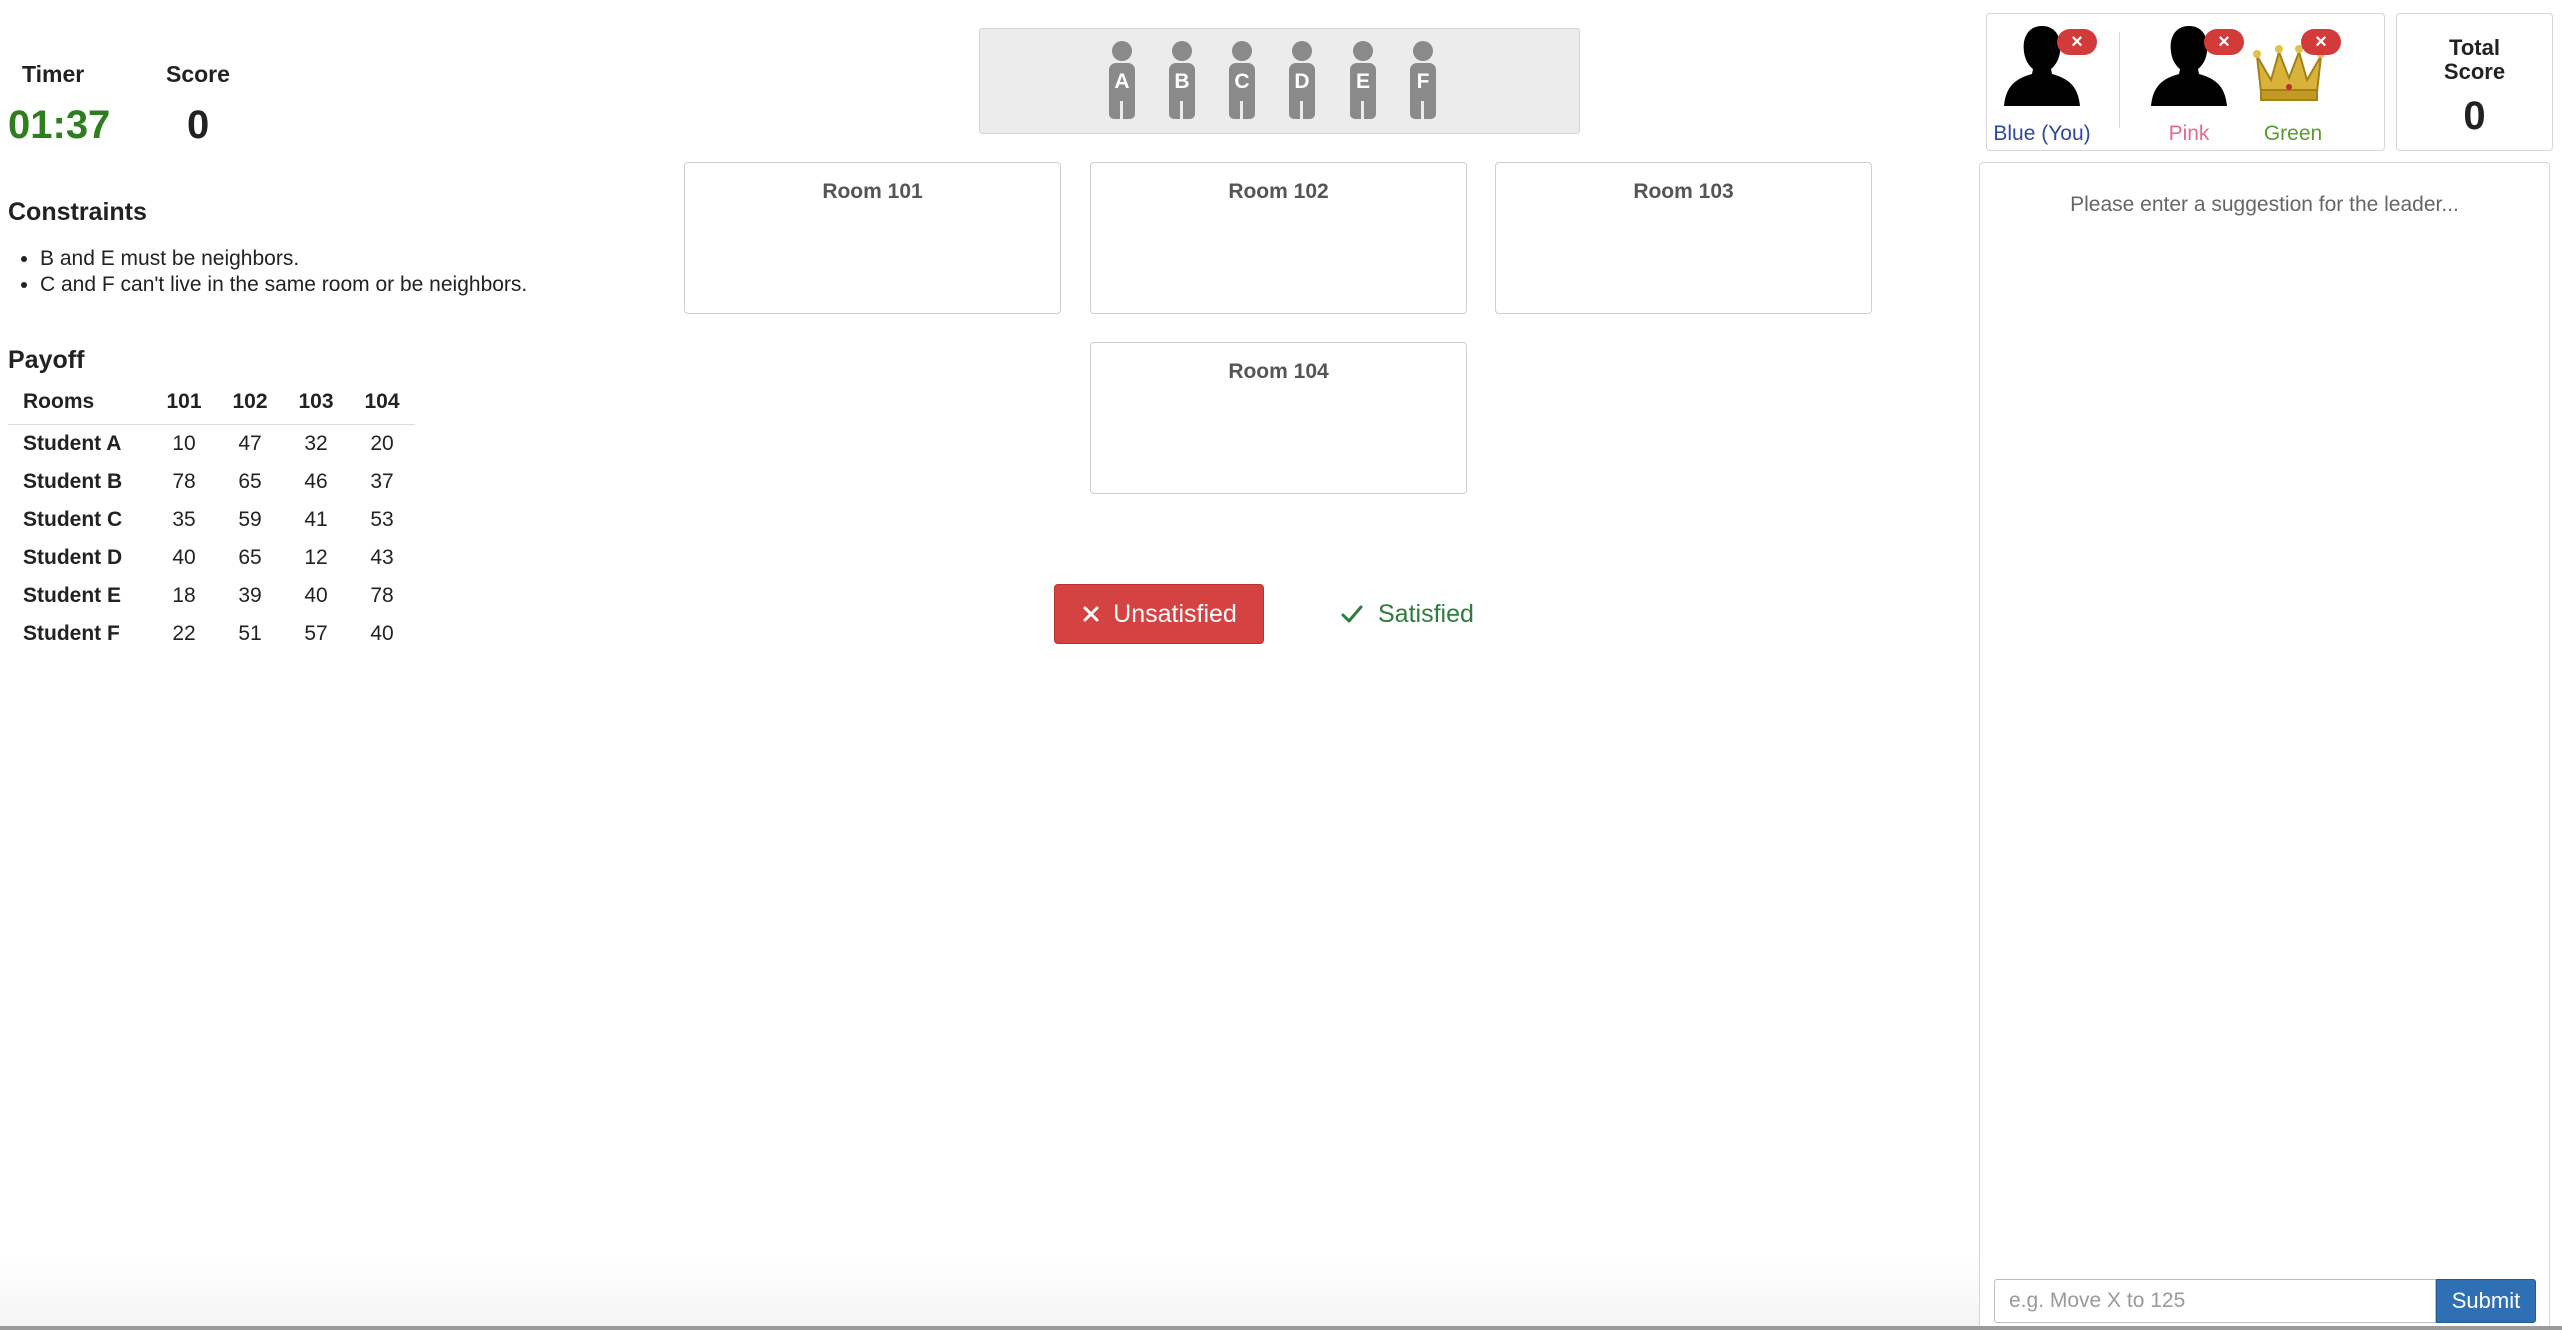  I want to click on payoff-cell: 10, so click(184, 443).